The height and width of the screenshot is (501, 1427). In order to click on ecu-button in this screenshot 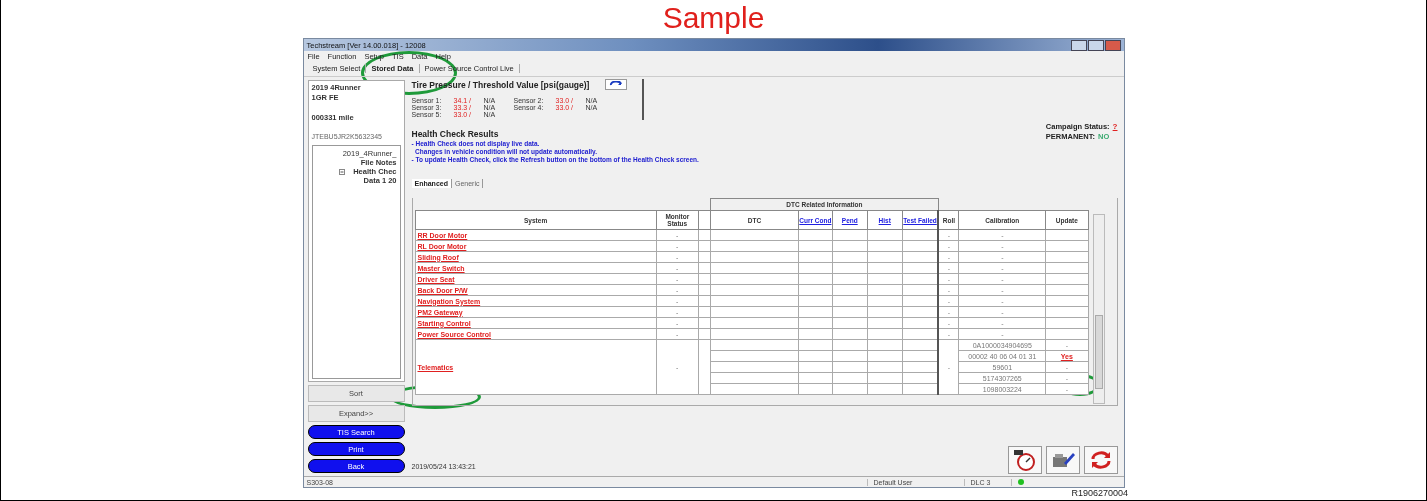, I will do `click(1062, 460)`.